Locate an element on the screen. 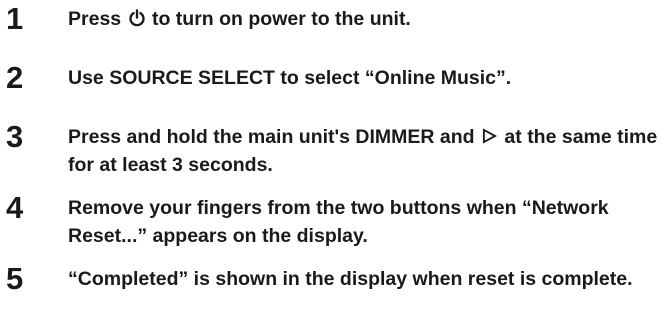 The height and width of the screenshot is (335, 670). play-icon is located at coordinates (490, 136).